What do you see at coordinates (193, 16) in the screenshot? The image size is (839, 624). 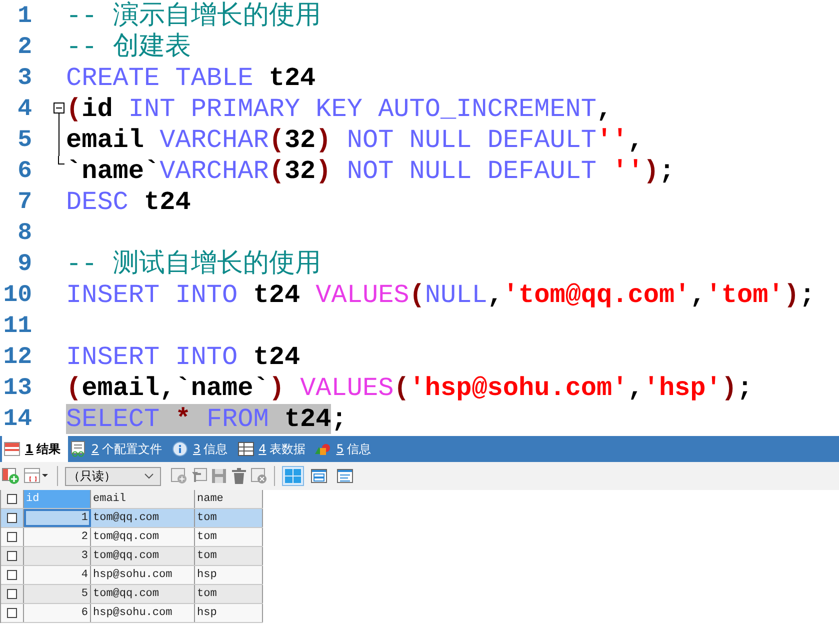 I see `code-line: -- 演示自增长的使用` at bounding box center [193, 16].